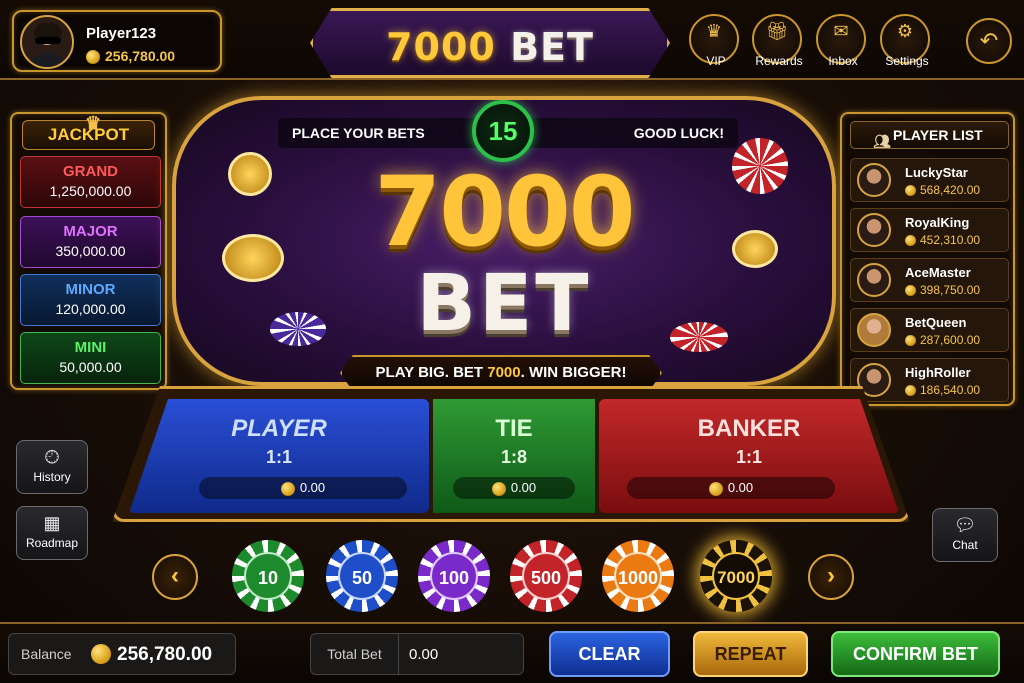 The image size is (1024, 683). I want to click on chat-bubble-icon: 💬︎, so click(965, 525).